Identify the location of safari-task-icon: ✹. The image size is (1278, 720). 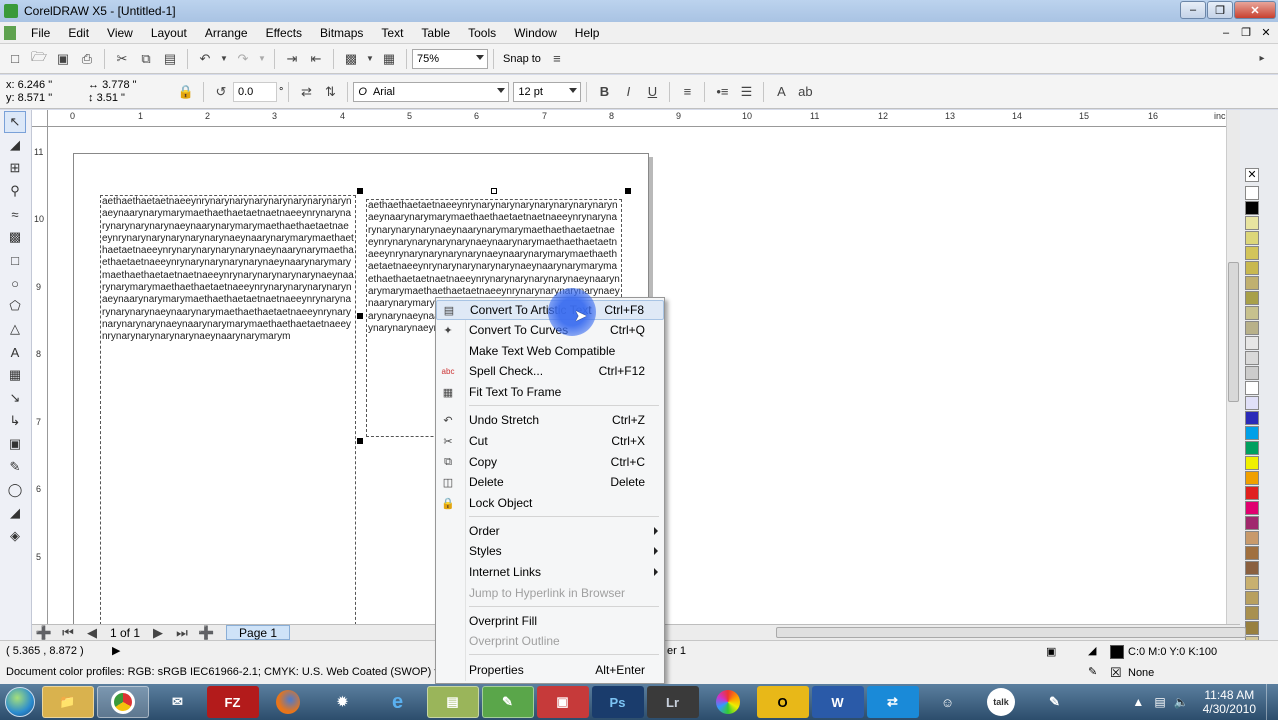
(343, 702).